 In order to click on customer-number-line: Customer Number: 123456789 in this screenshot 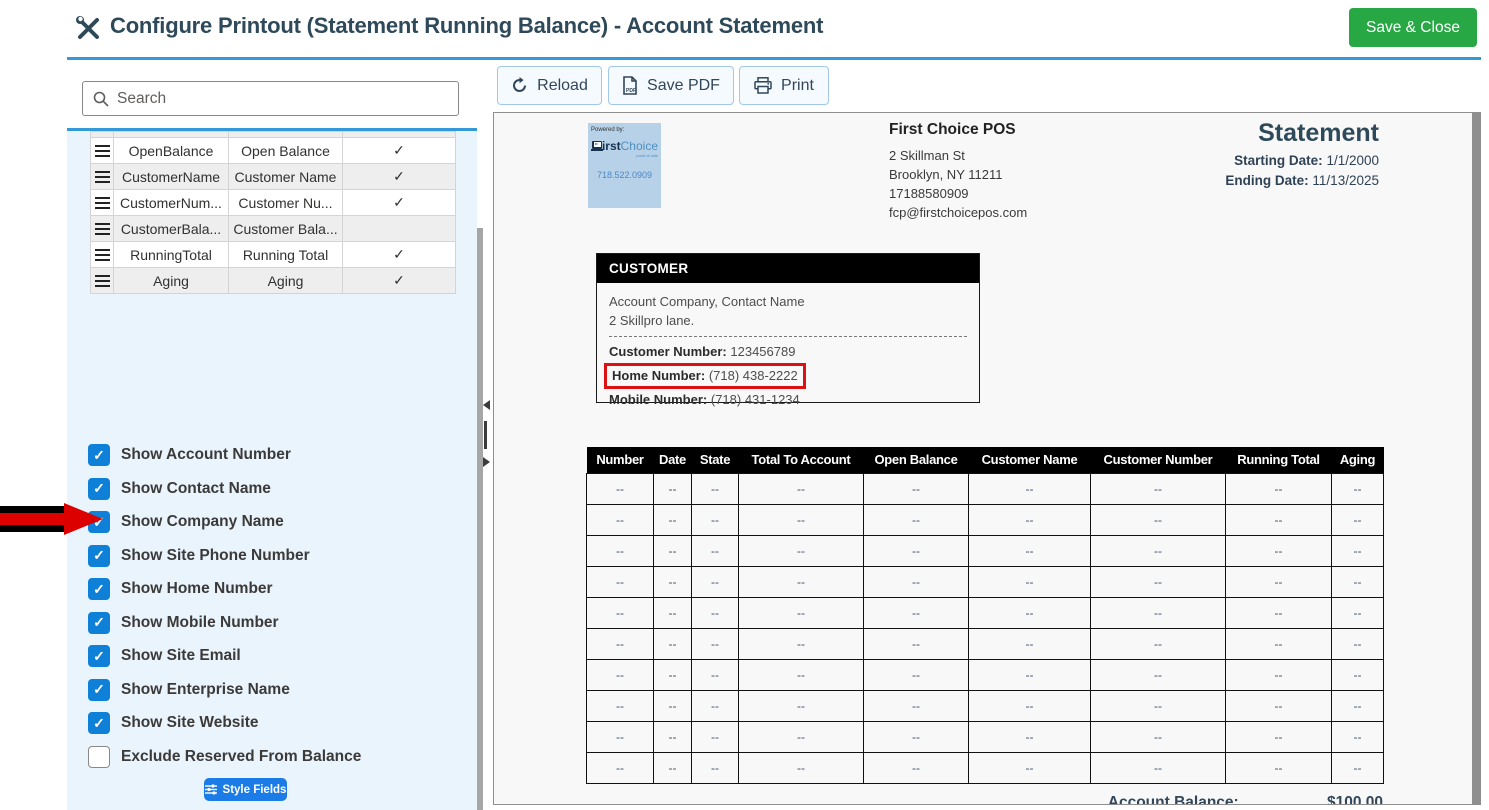, I will do `click(702, 351)`.